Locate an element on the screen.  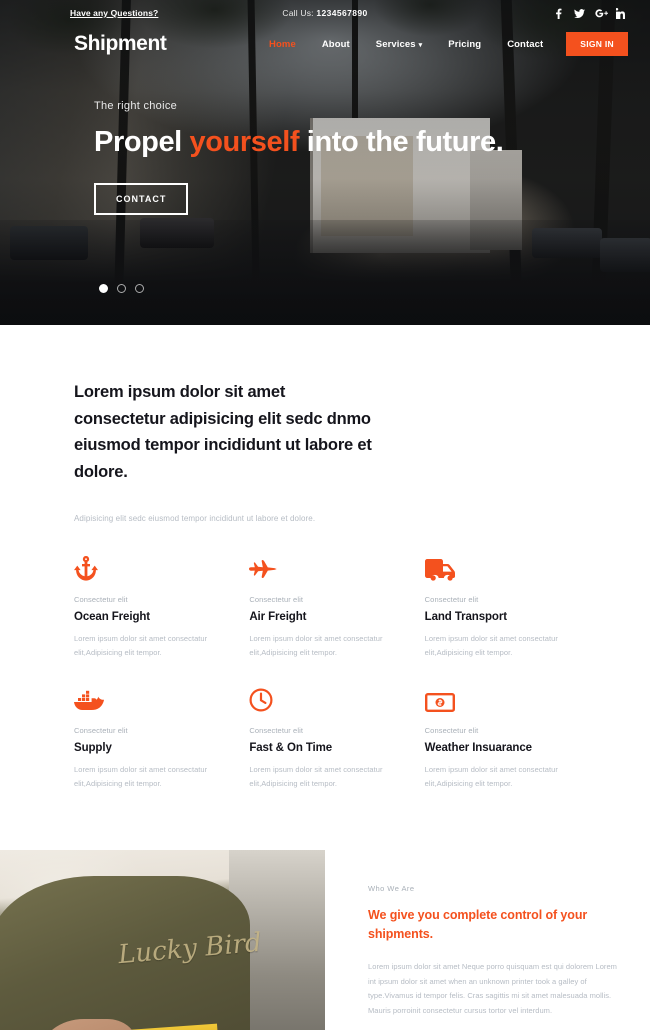
google-plus-icon is located at coordinates (601, 13).